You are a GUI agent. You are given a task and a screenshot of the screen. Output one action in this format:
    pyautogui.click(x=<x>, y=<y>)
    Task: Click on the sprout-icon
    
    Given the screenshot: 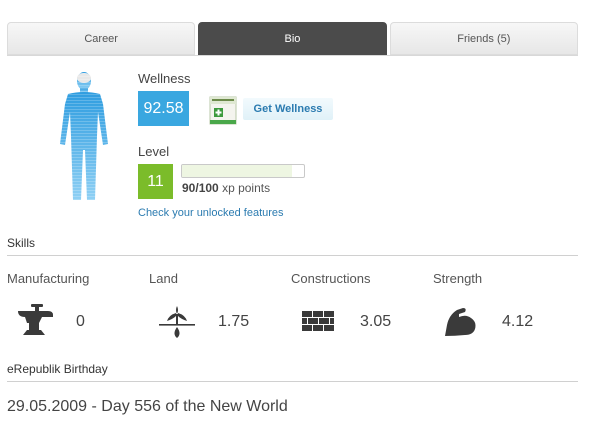 What is the action you would take?
    pyautogui.click(x=177, y=322)
    